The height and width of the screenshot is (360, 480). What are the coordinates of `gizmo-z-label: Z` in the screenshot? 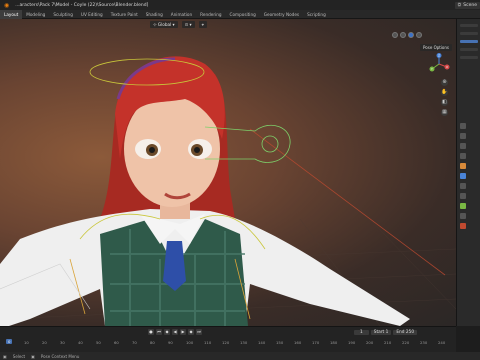 It's located at (439, 56).